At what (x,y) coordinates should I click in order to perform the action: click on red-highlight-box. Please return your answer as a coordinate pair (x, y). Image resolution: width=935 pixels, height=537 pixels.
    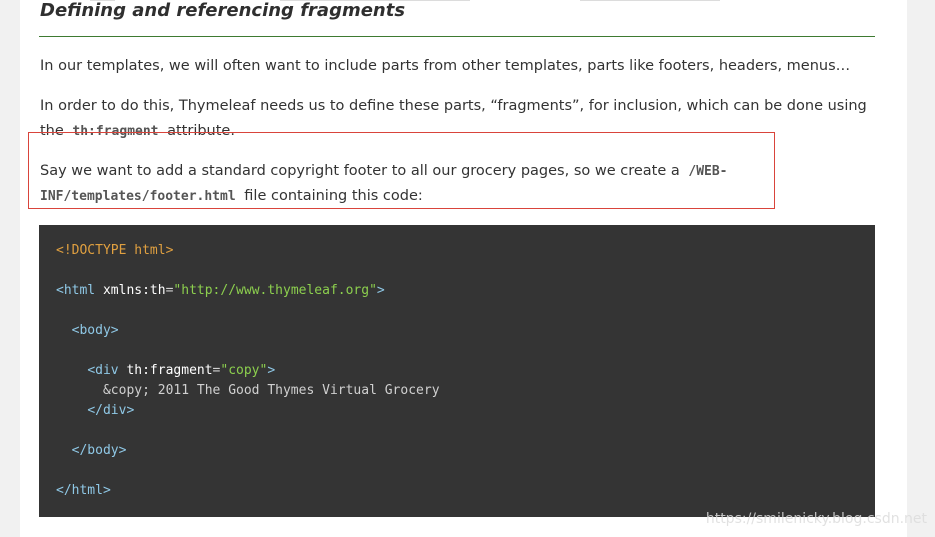
    Looking at the image, I should click on (401, 170).